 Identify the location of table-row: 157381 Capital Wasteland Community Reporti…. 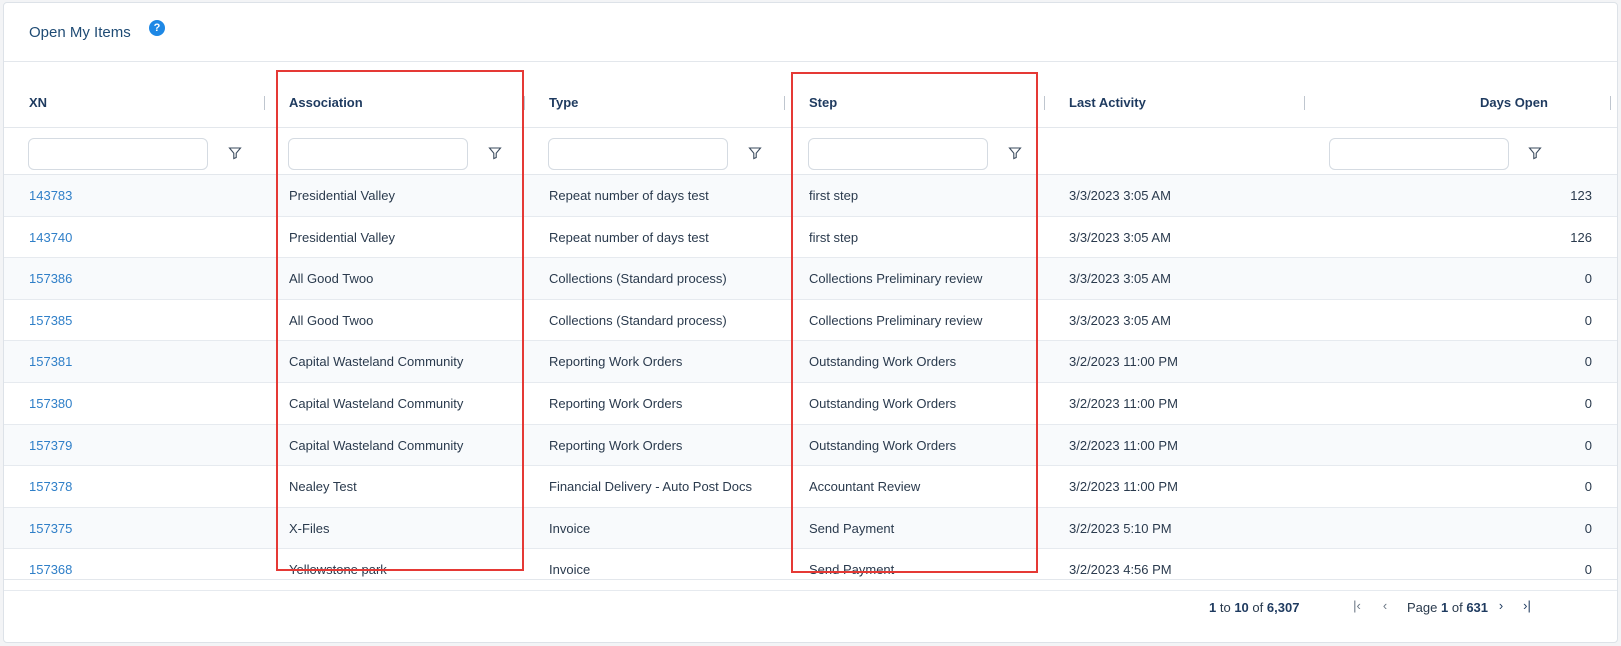
(810, 362).